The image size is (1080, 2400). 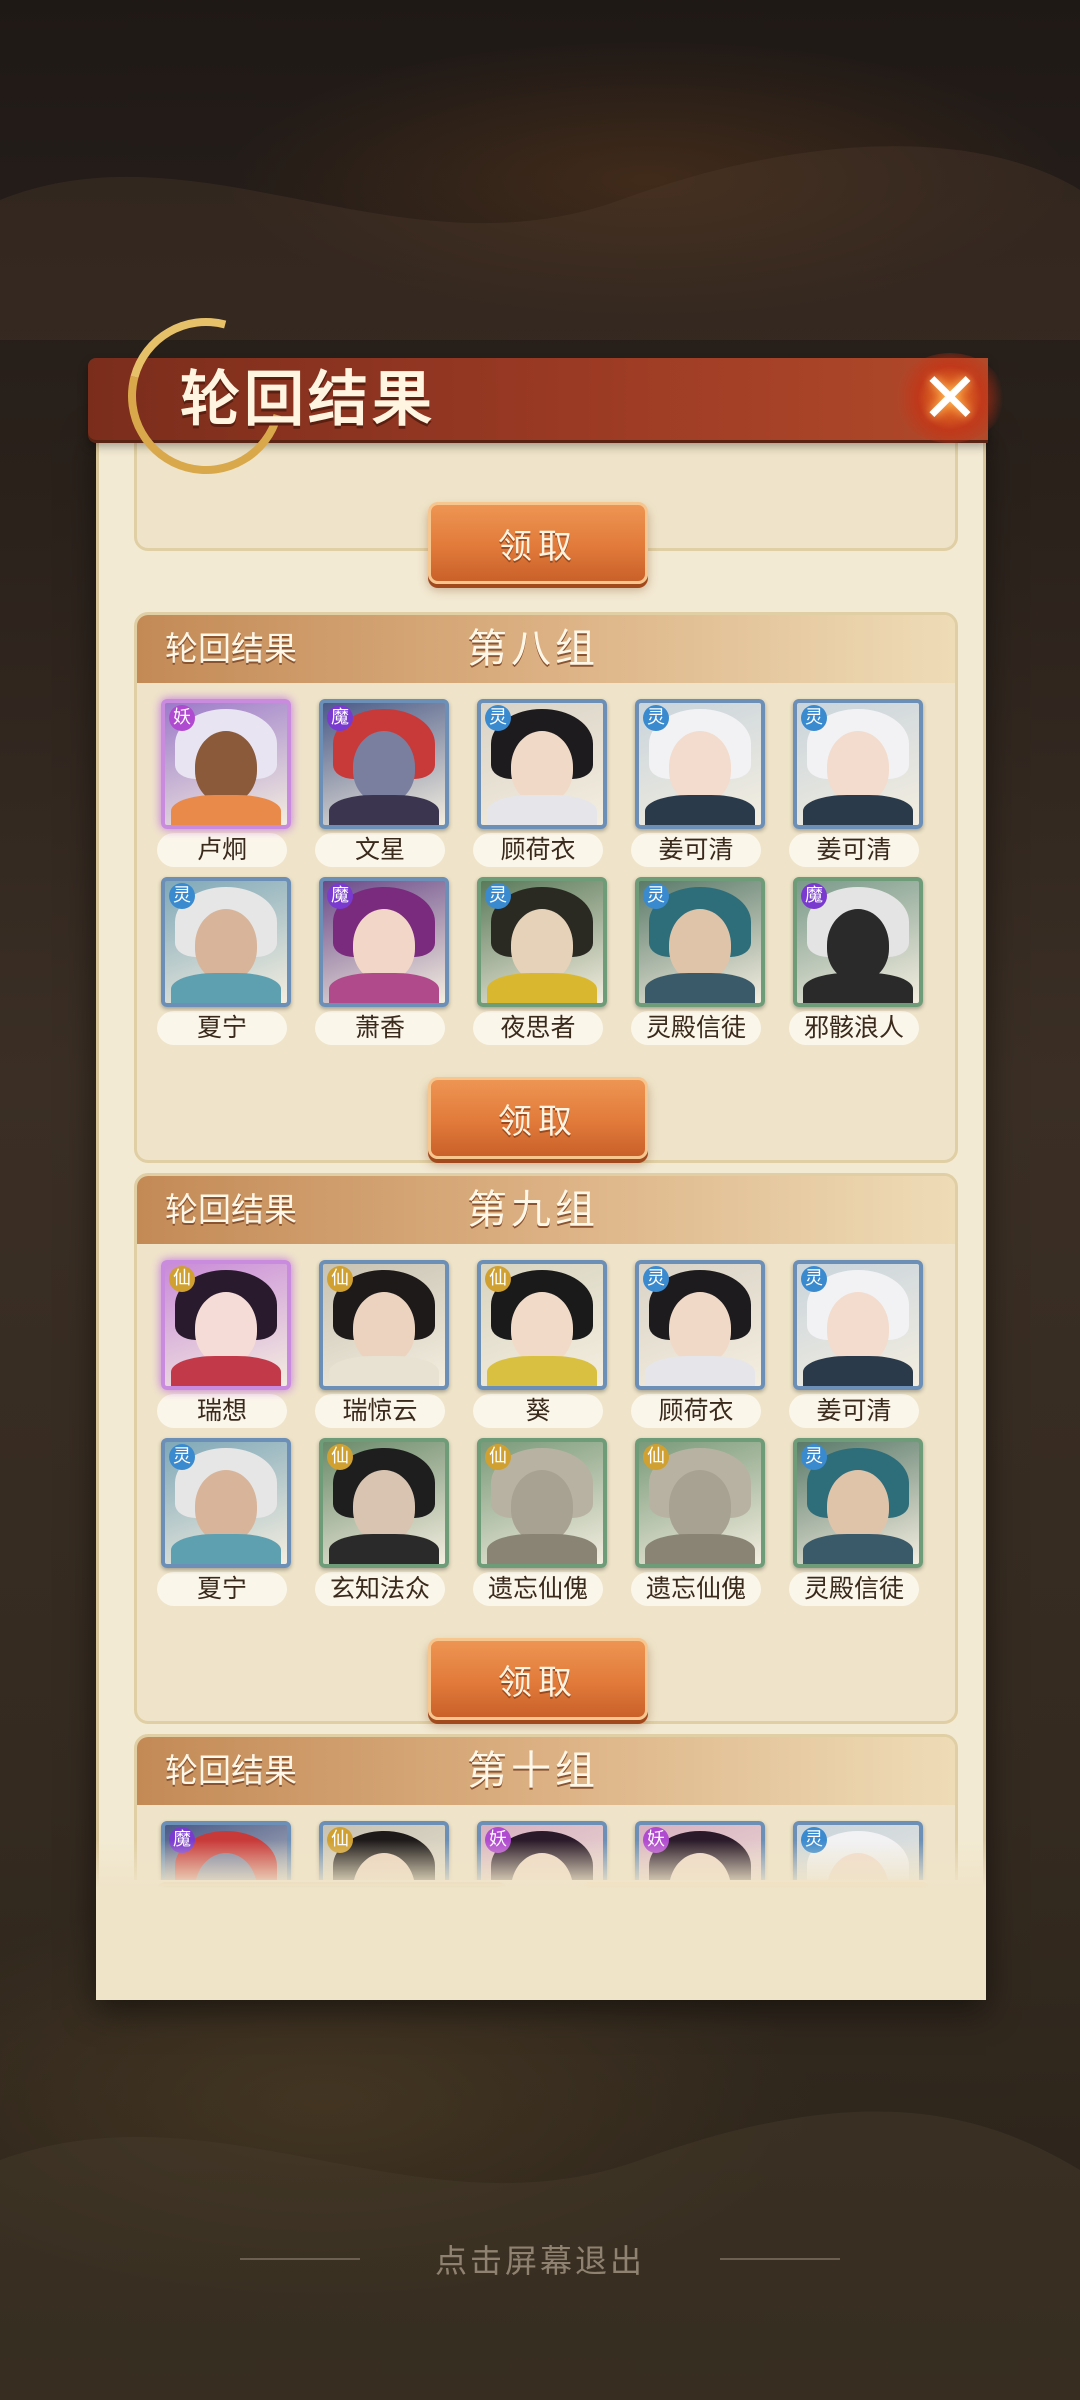 I want to click on group-header: 轮回结果 第十组, so click(x=546, y=1771).